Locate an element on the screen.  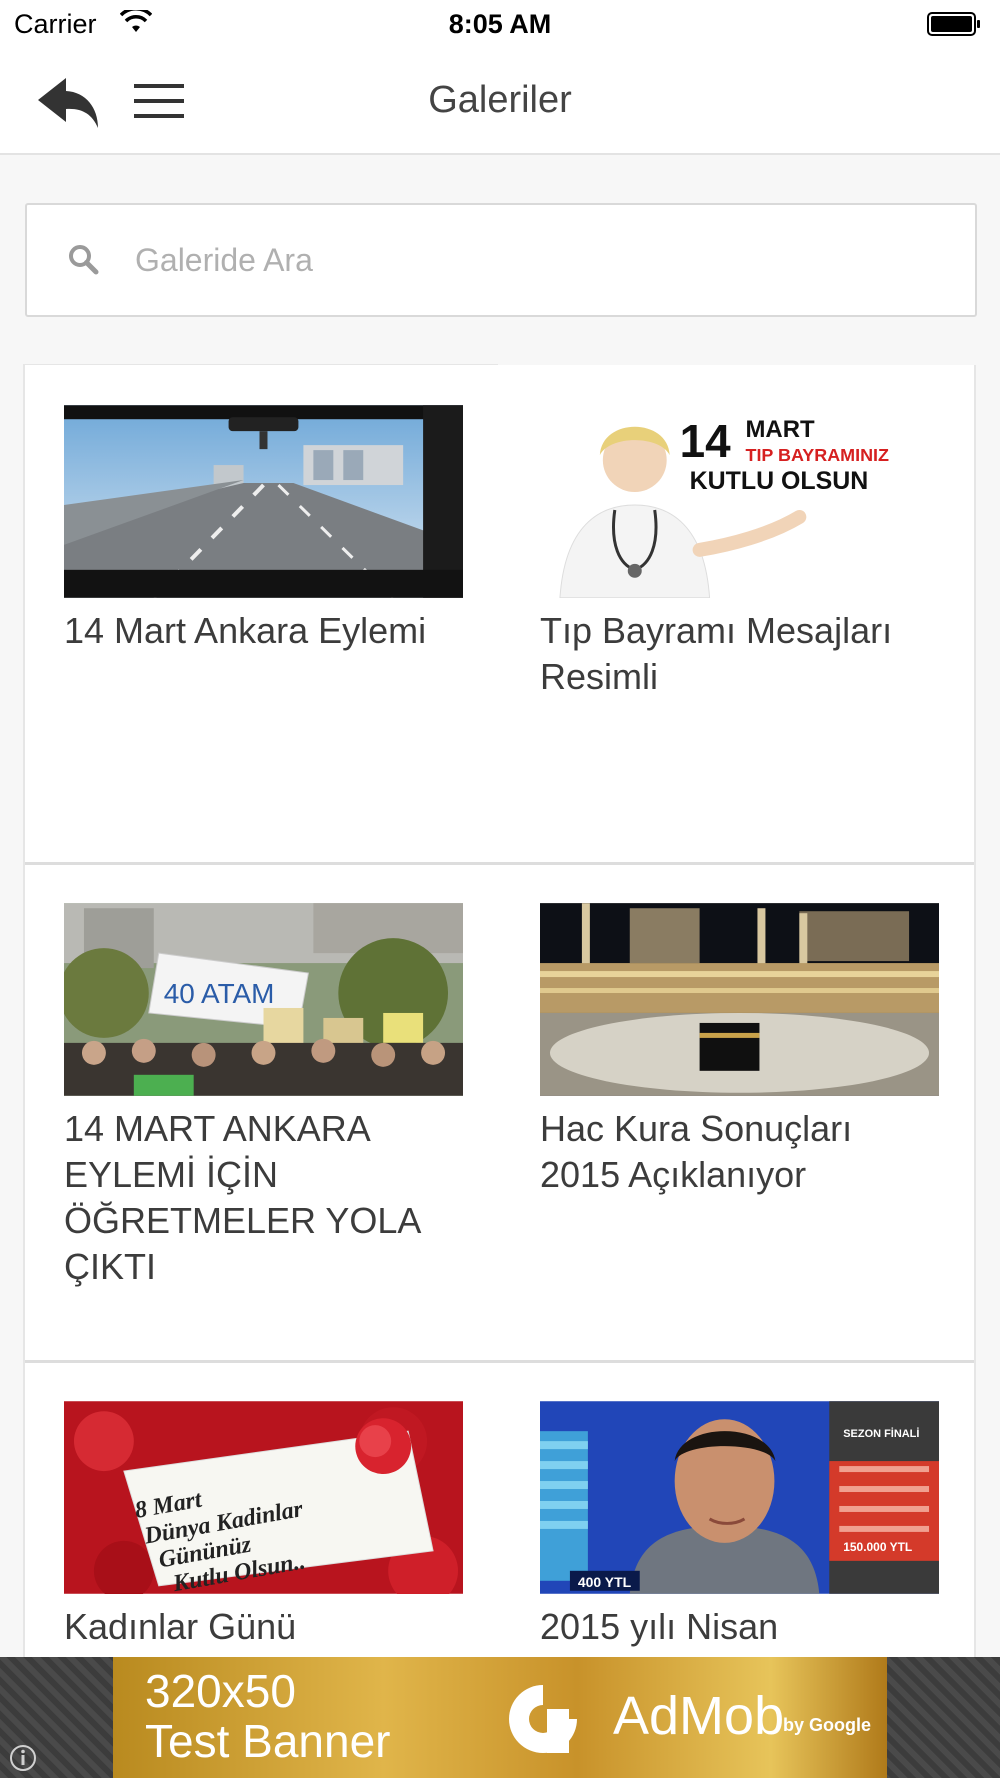
gallery-item-title: Kadınlar Günü is located at coordinates (180, 1626).